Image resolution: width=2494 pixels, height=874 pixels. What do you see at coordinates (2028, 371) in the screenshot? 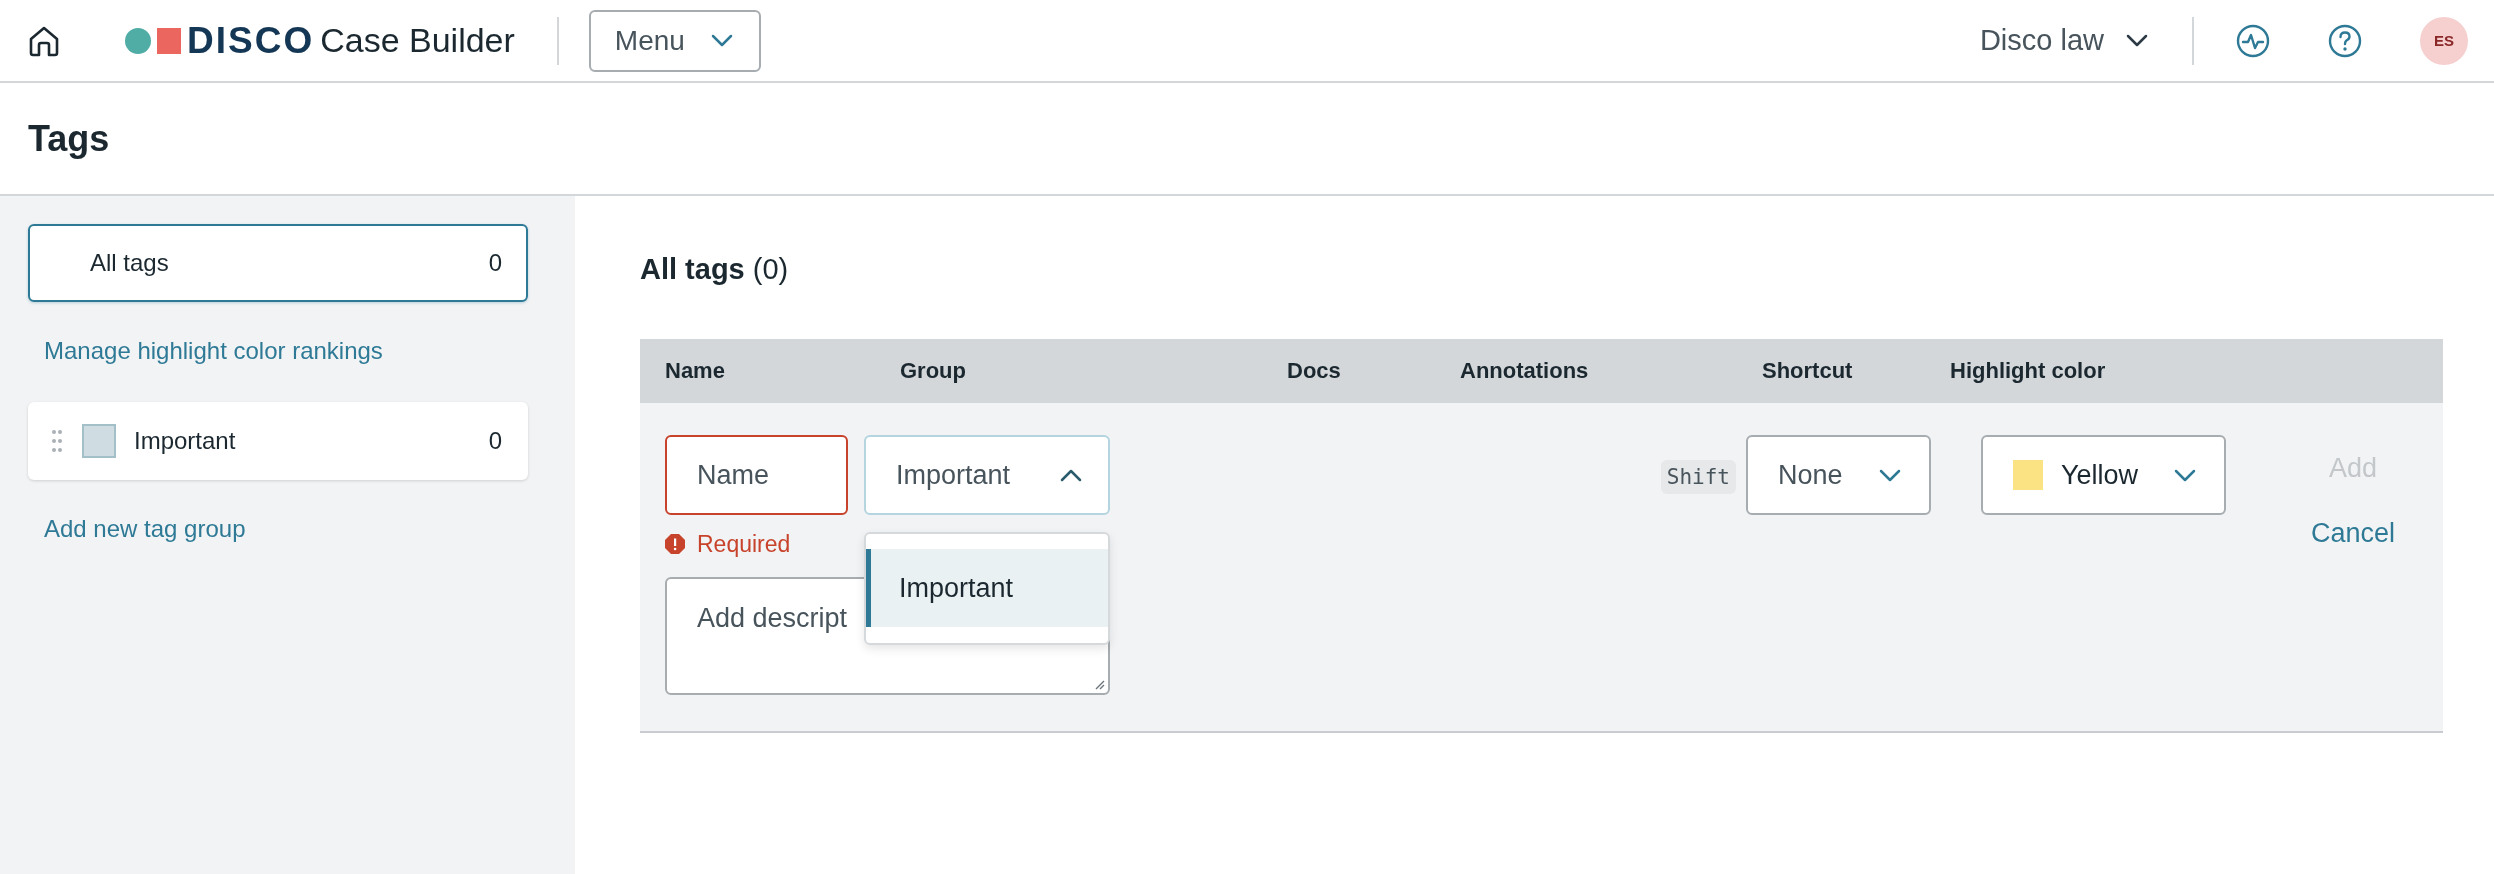
I see `column-header: Highlight color` at bounding box center [2028, 371].